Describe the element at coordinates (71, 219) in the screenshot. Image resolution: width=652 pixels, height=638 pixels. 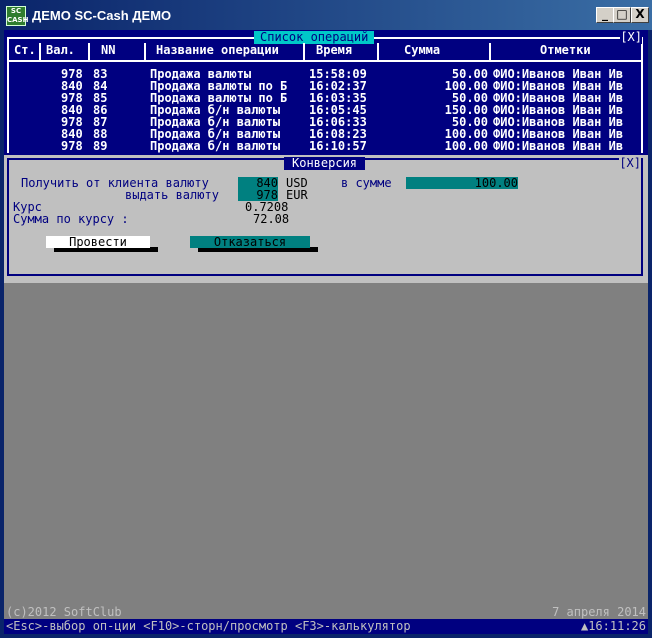
I see `rate-sum-label: Сумма по курсу :` at that location.